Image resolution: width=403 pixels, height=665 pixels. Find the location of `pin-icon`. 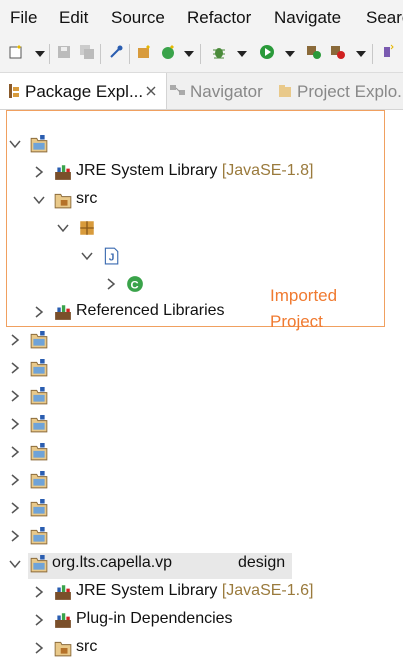

pin-icon is located at coordinates (116, 52).